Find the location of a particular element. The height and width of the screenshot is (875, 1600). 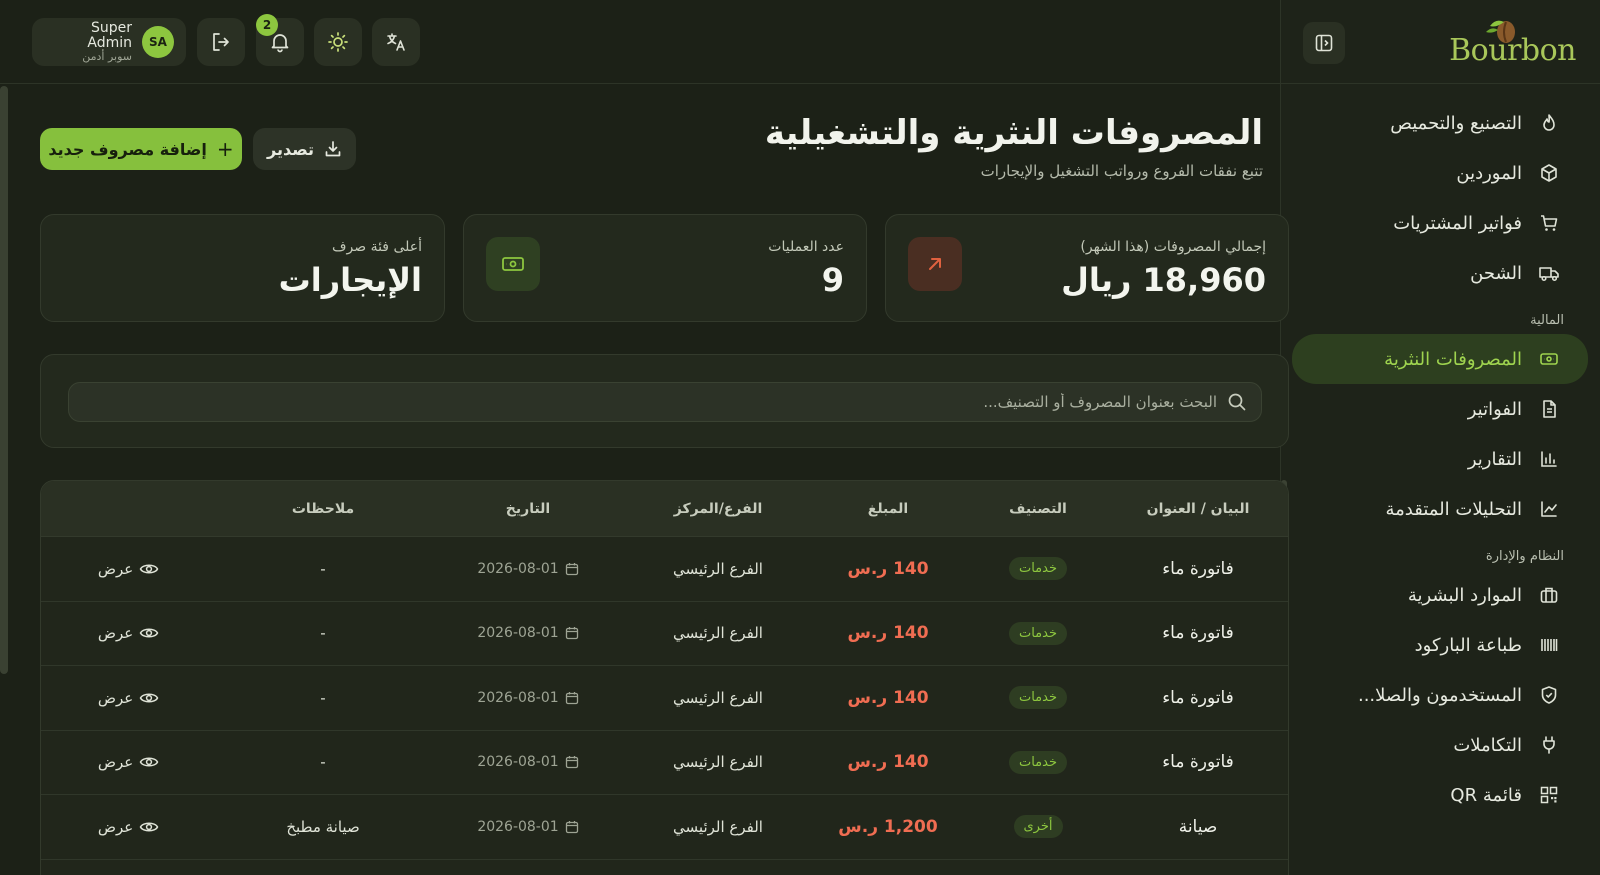

theme-toggle-button is located at coordinates (338, 42).